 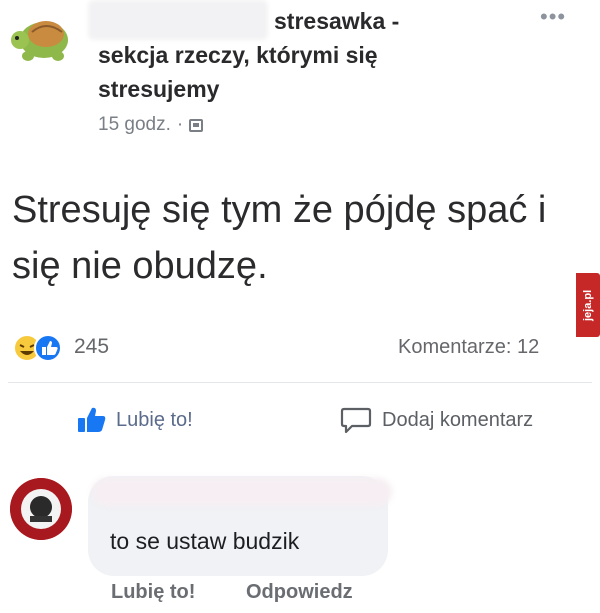 I want to click on comment-text: to se ustaw budzik, so click(x=205, y=541).